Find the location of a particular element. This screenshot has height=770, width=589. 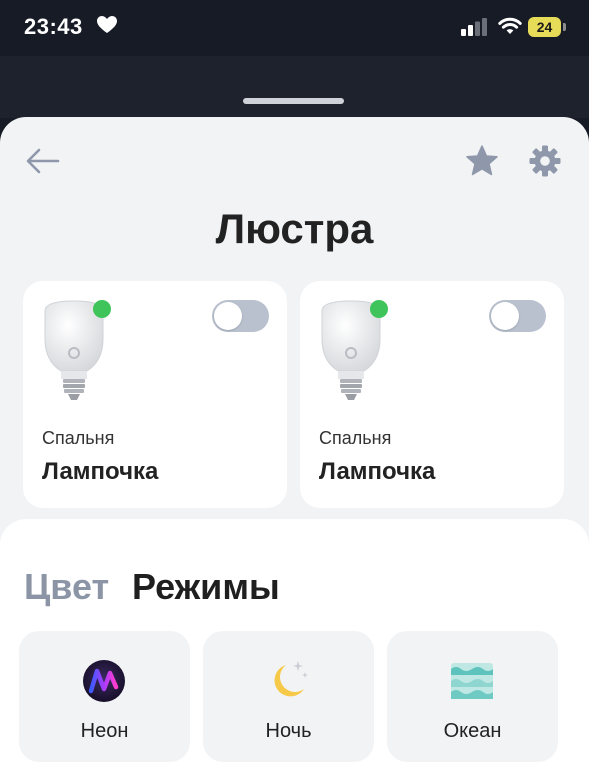

mode-label: Ночь is located at coordinates (288, 731).